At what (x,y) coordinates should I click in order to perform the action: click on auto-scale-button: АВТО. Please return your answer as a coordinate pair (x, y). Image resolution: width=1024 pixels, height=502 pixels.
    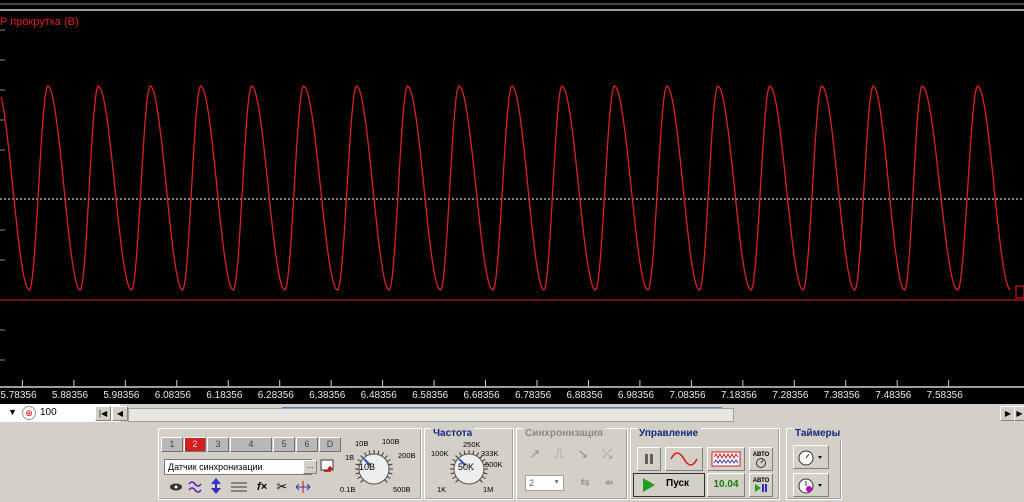
    Looking at the image, I should click on (761, 459).